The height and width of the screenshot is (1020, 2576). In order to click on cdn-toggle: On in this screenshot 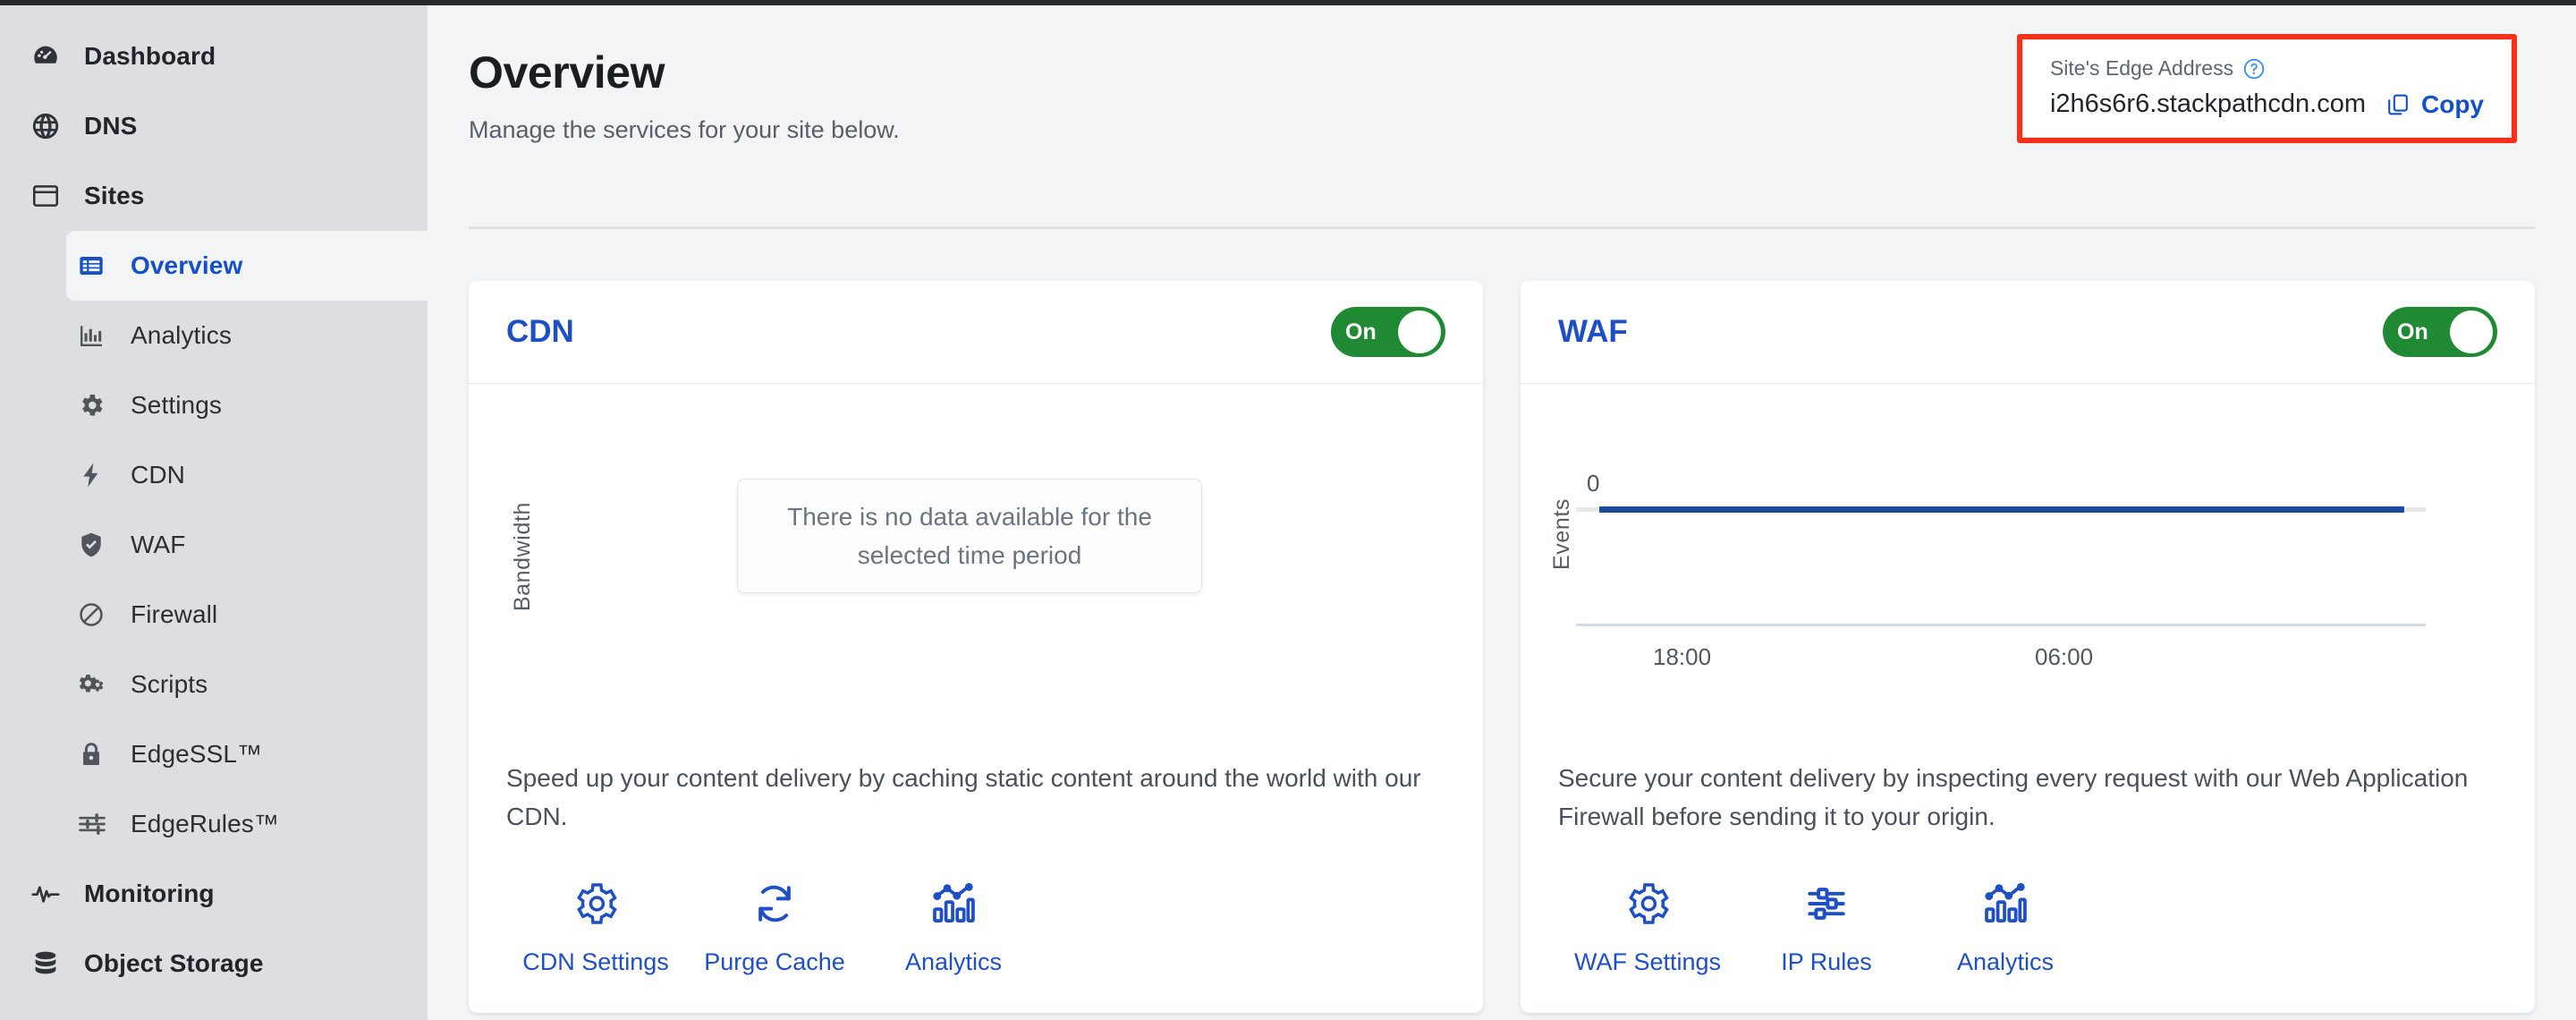, I will do `click(1388, 332)`.